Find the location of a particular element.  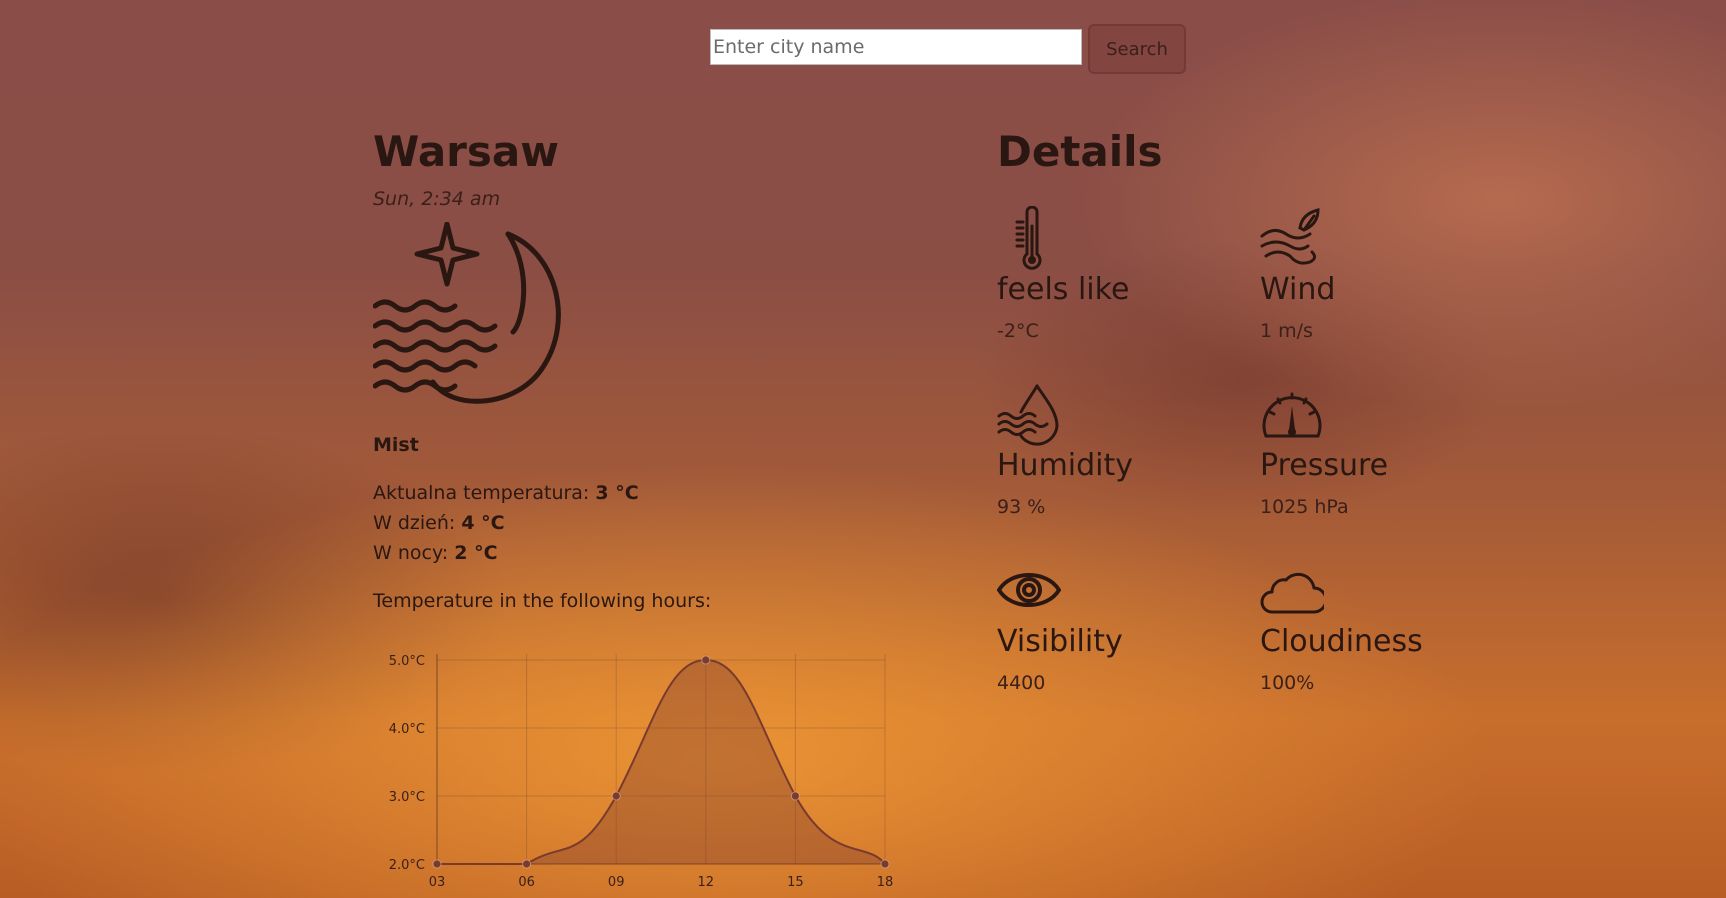

detail-value: 93 % is located at coordinates (1021, 507).